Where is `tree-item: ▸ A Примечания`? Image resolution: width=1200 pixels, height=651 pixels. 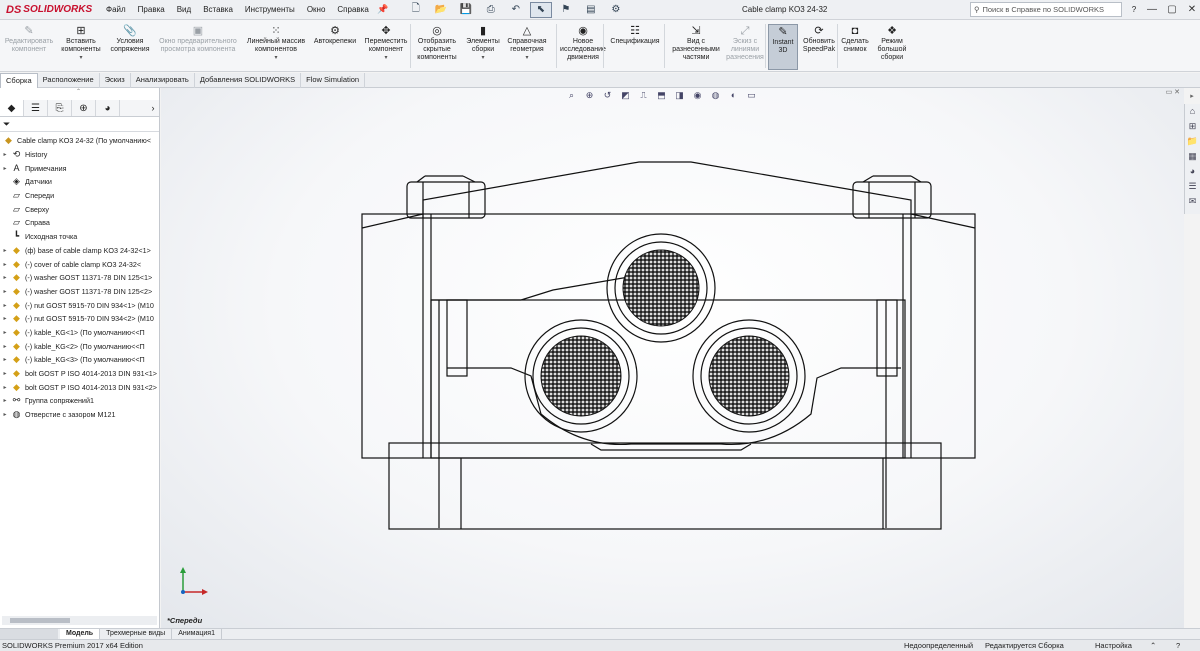
tree-item: ▸ A Примечания is located at coordinates (79, 168).